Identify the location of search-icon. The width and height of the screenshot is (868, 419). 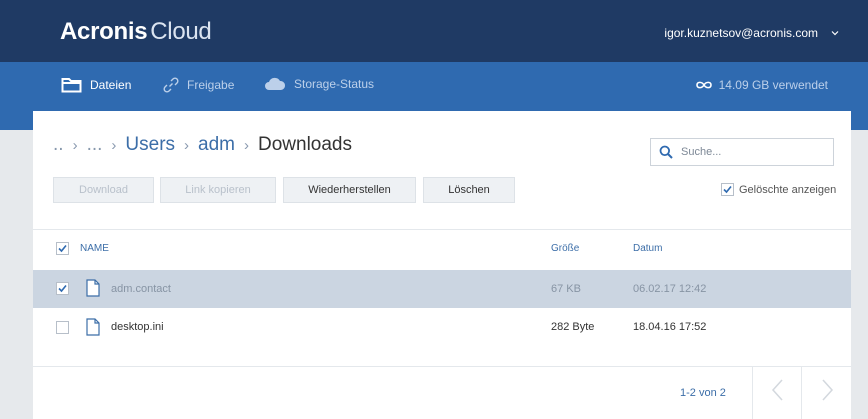
(666, 152).